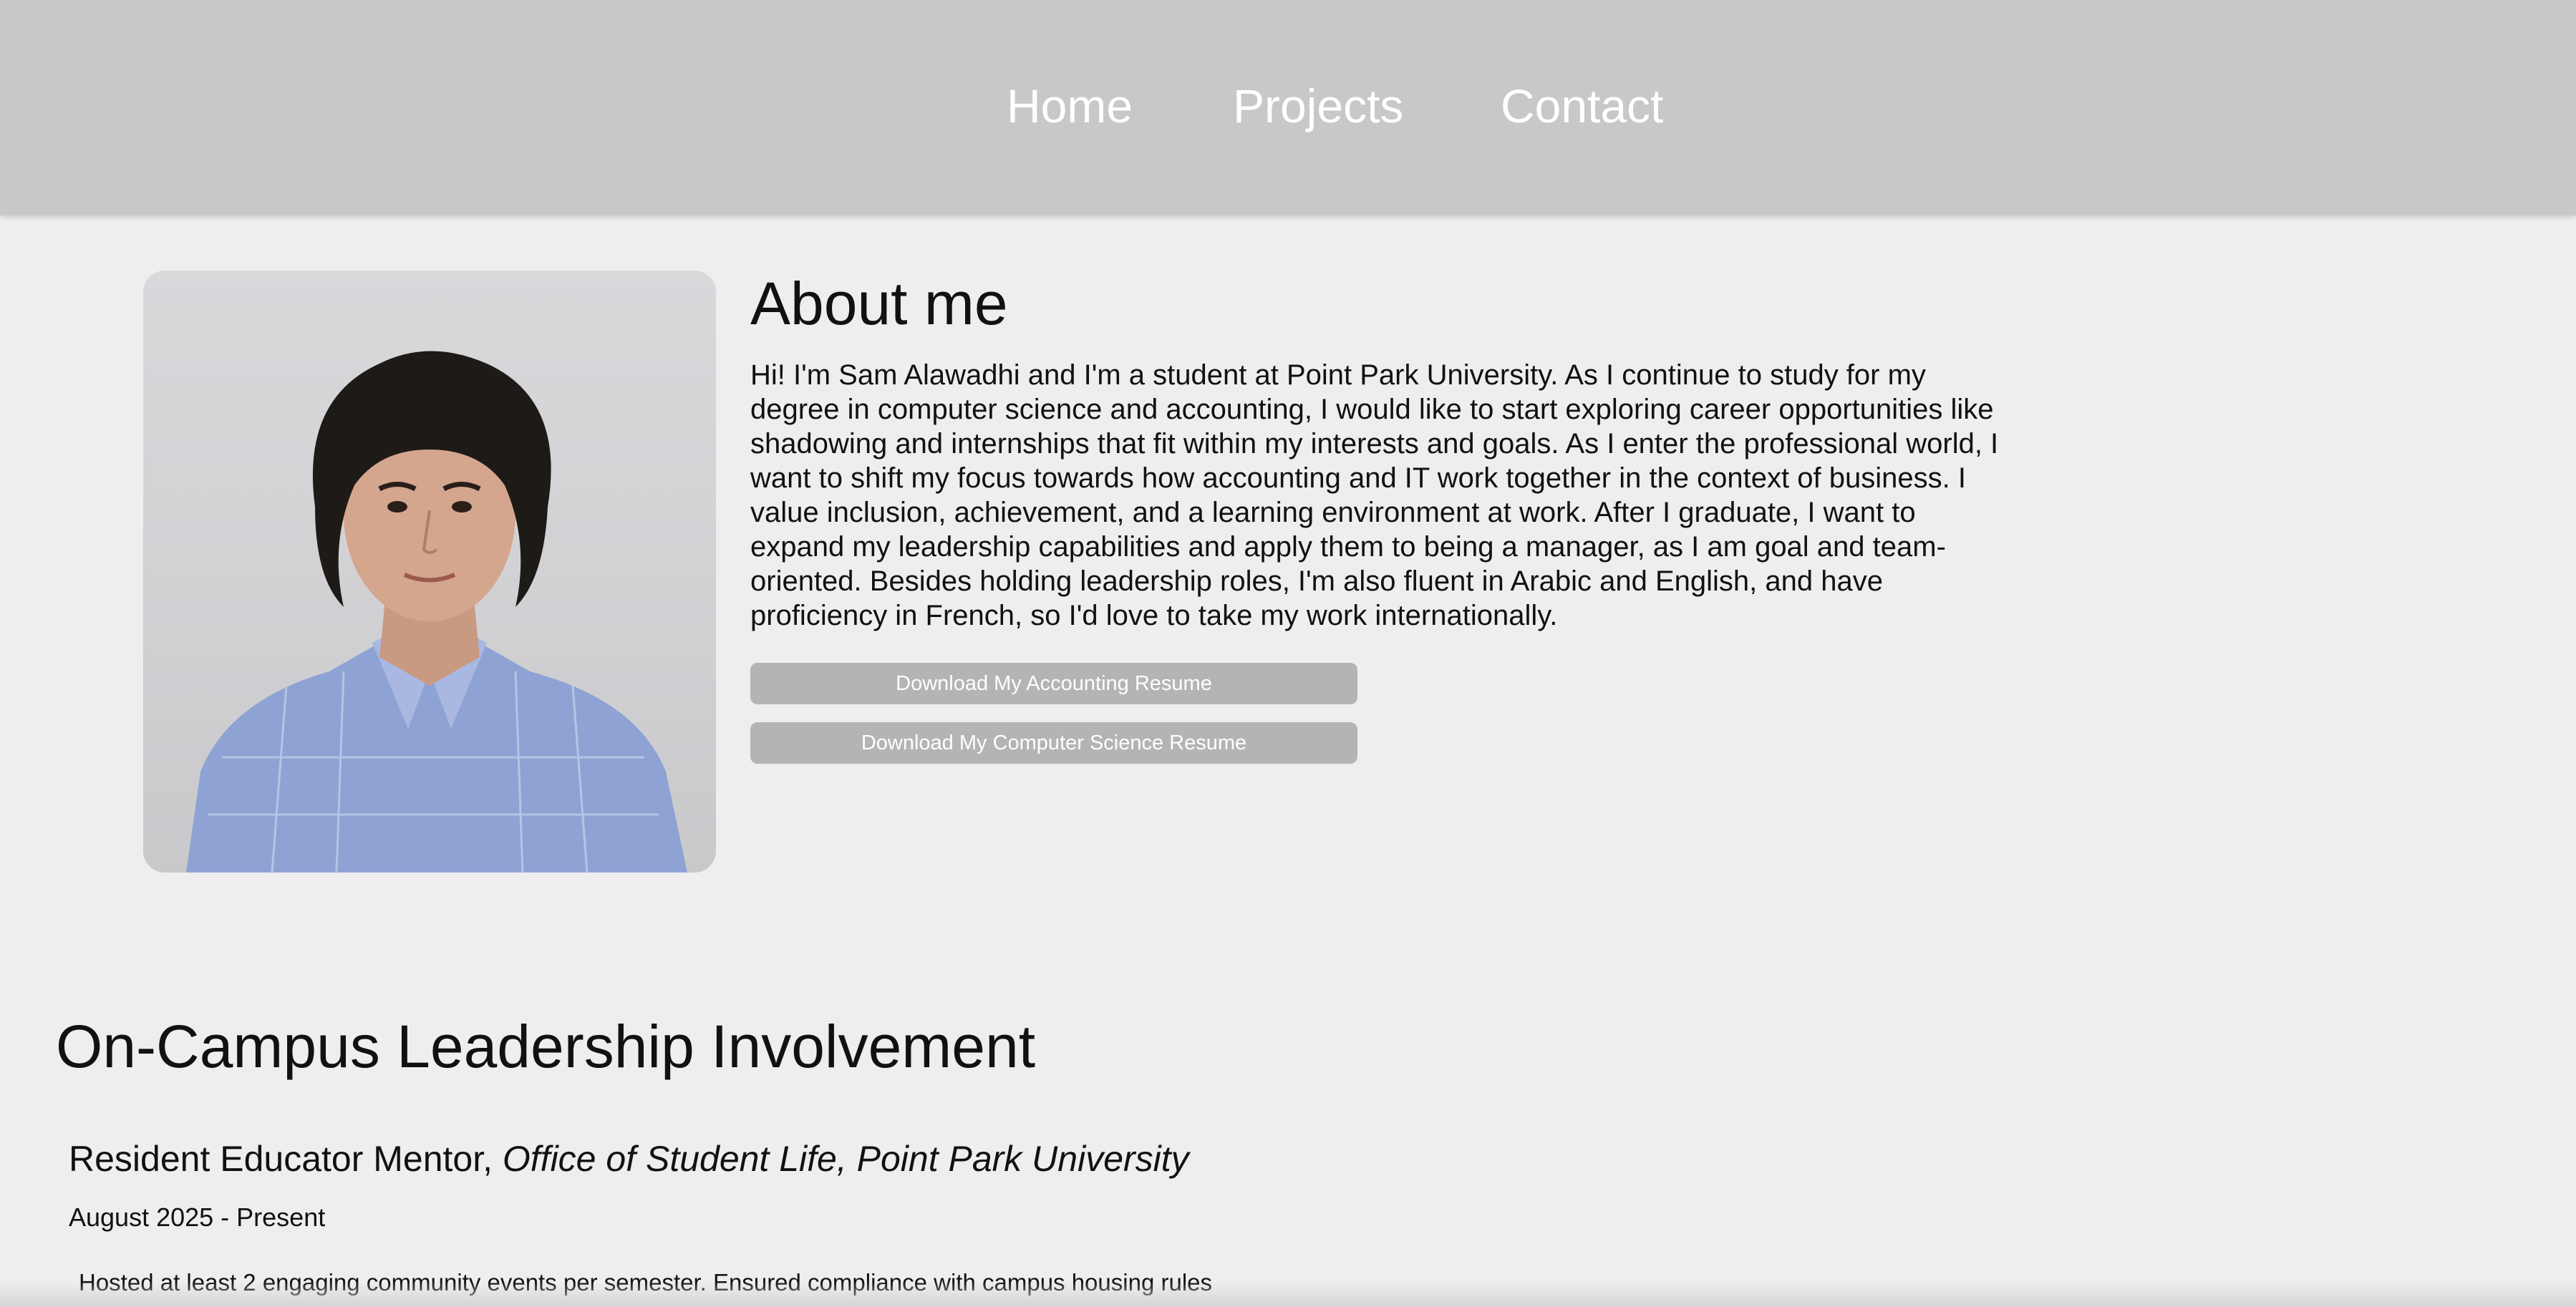  I want to click on about-heading: About me, so click(879, 303).